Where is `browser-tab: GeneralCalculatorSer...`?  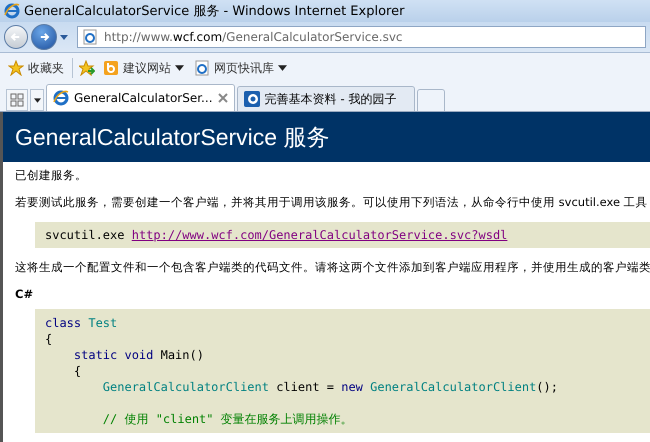 browser-tab: GeneralCalculatorSer... is located at coordinates (140, 97).